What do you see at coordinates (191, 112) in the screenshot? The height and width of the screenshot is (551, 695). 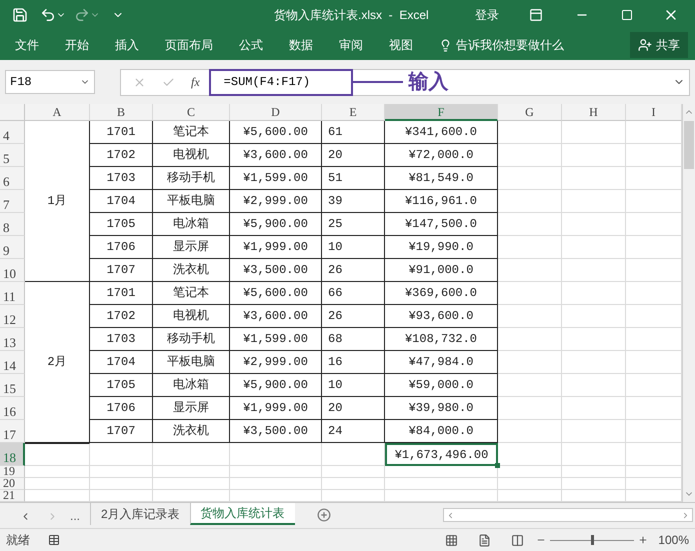 I see `column-header: C` at bounding box center [191, 112].